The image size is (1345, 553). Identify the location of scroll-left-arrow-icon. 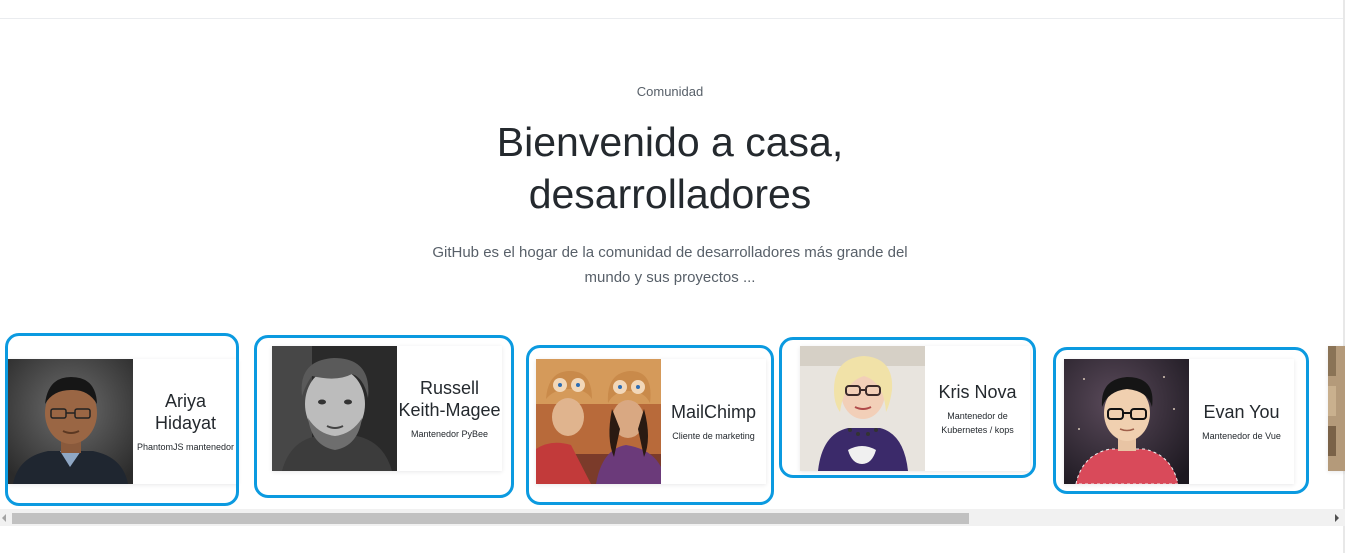
(4, 518).